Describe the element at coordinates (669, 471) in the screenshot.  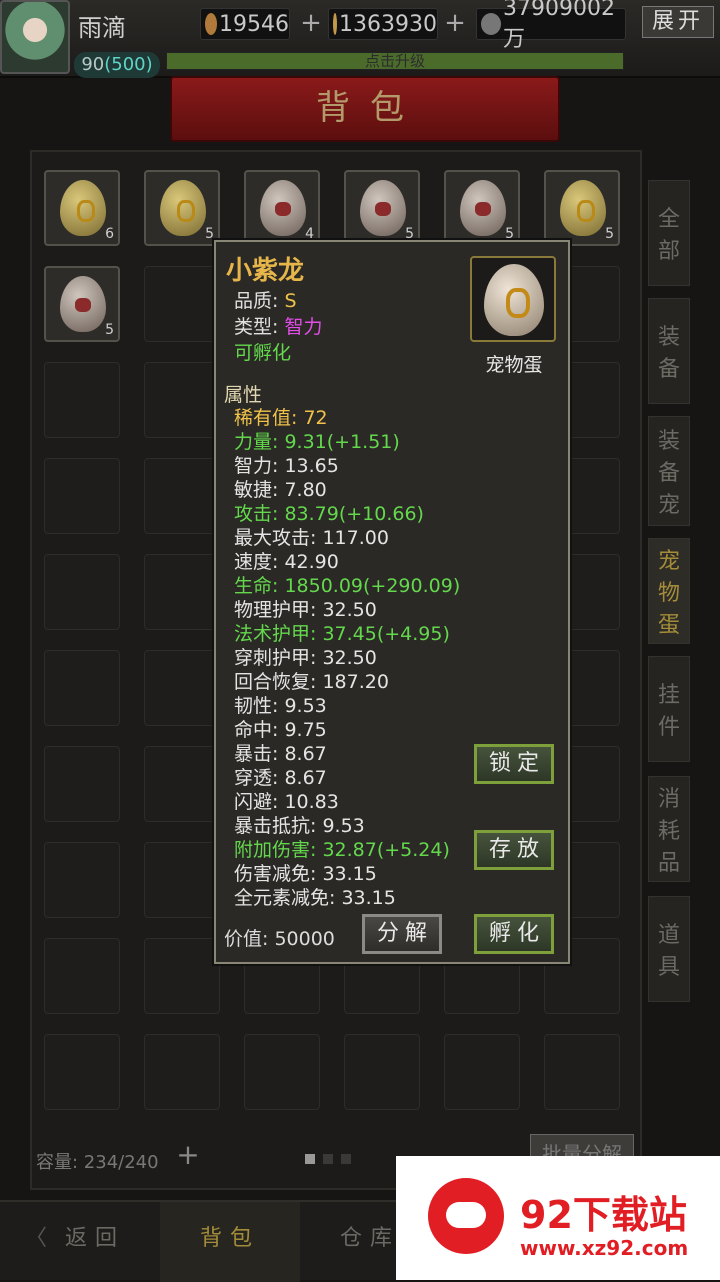
I see `tab-equipment-pet: 装备宠` at that location.